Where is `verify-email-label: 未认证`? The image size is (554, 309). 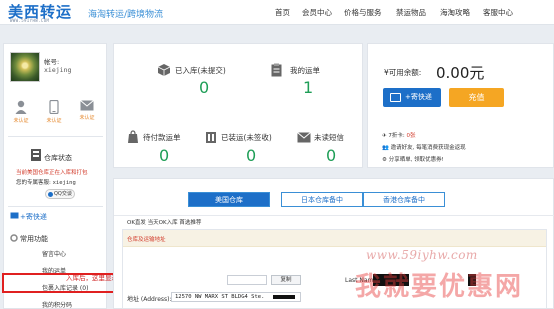
verify-email-label: 未认证 is located at coordinates (87, 118).